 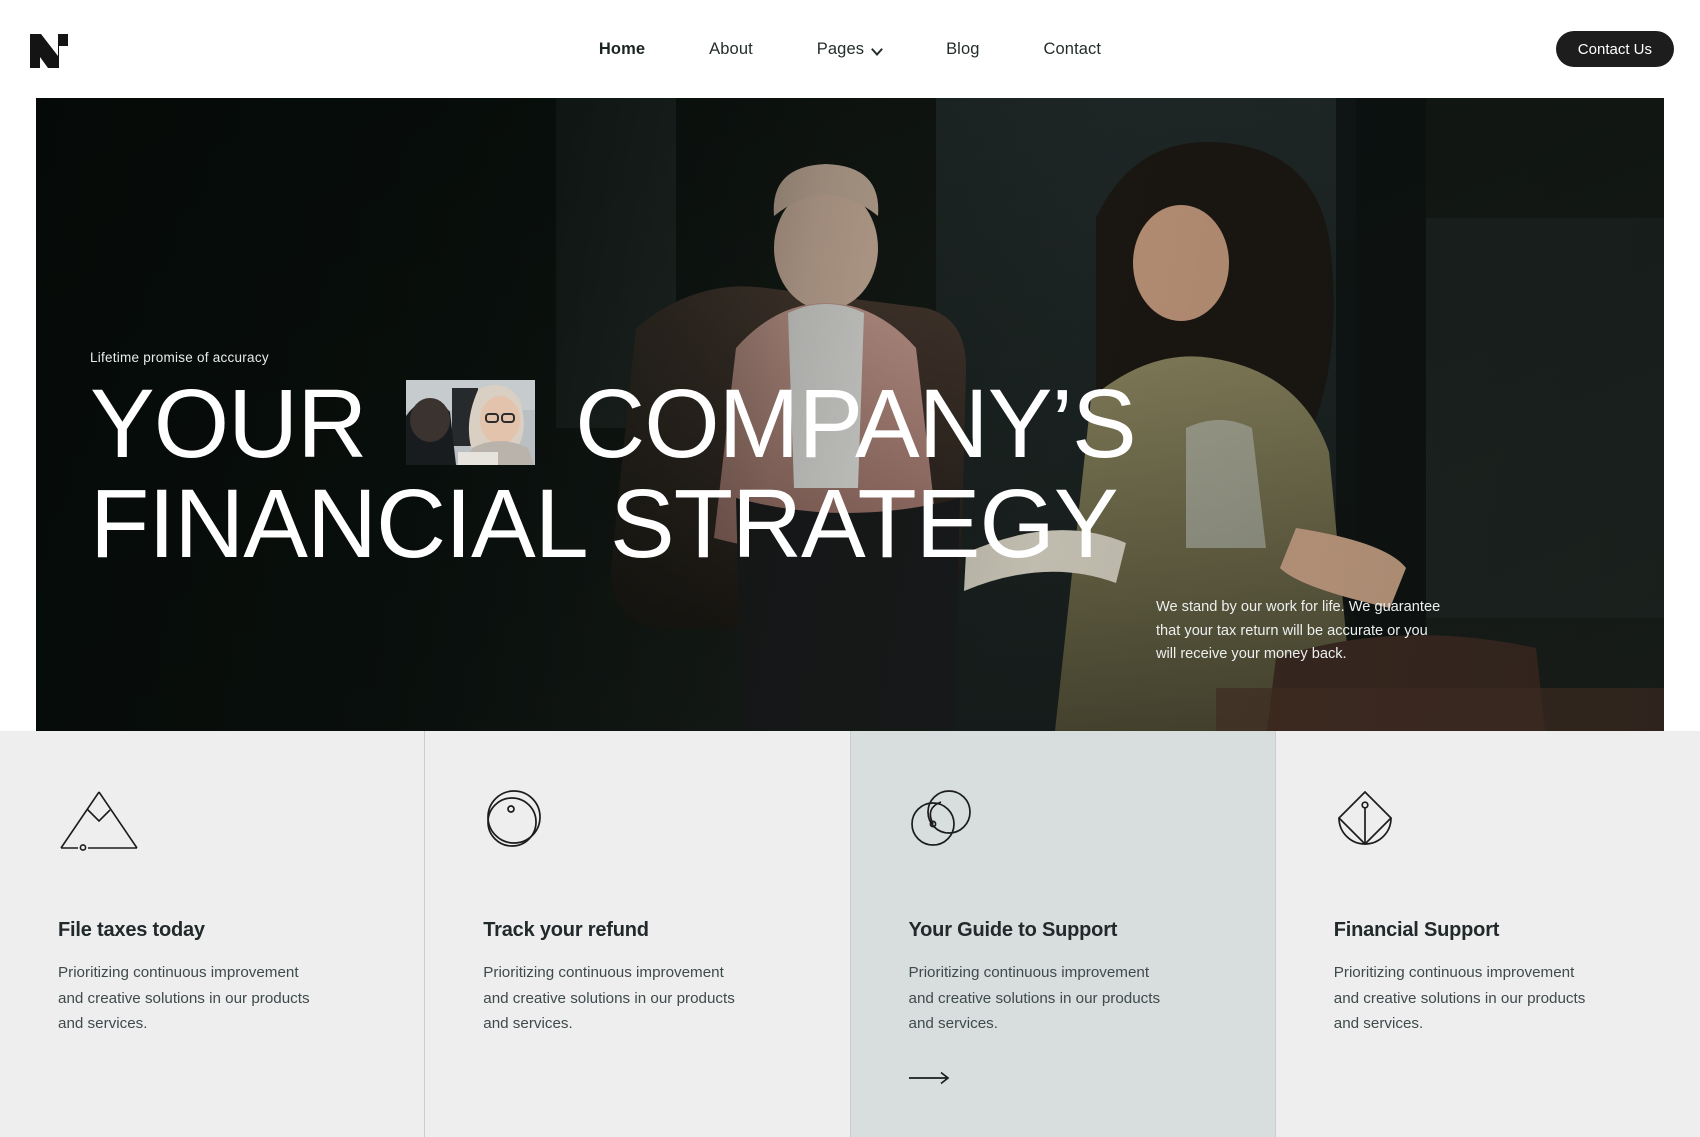 I want to click on hero-headline-line1: YOUR COMPANY’S, so click(x=877, y=423).